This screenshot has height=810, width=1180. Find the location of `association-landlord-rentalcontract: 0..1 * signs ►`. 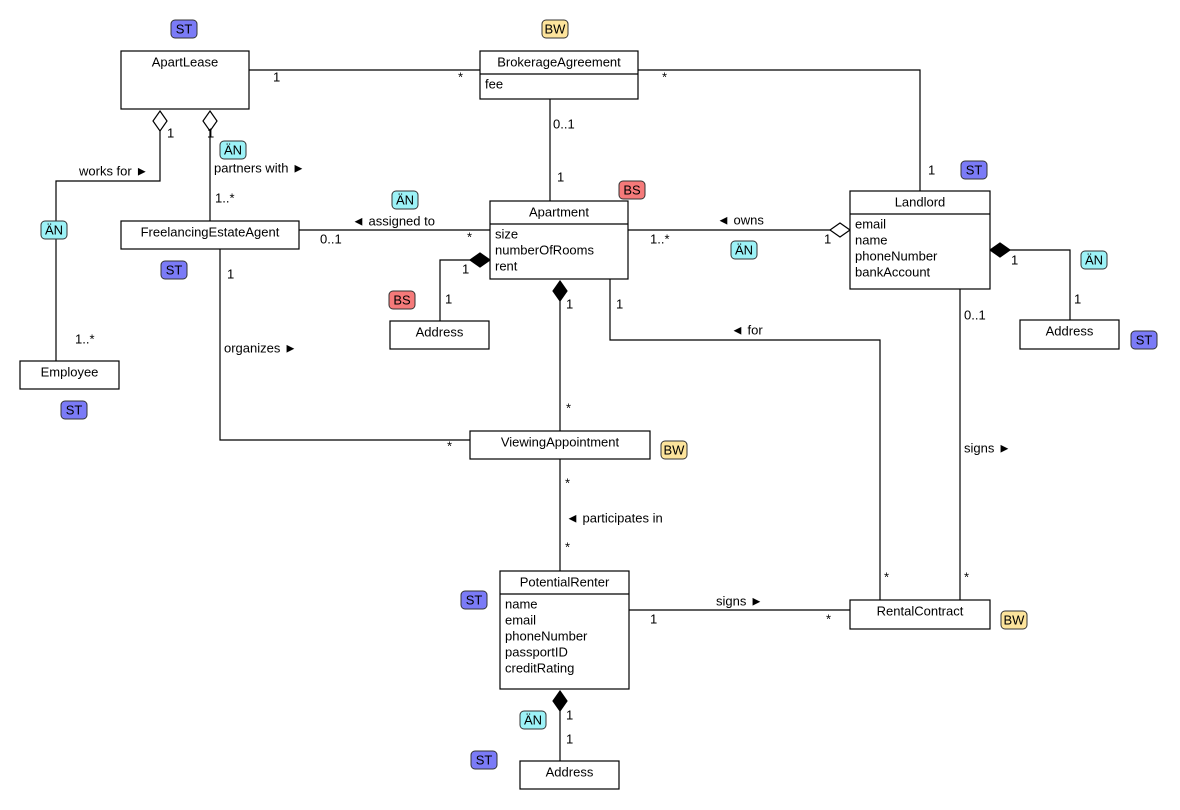

association-landlord-rentalcontract: 0..1 * signs ► is located at coordinates (985, 444).